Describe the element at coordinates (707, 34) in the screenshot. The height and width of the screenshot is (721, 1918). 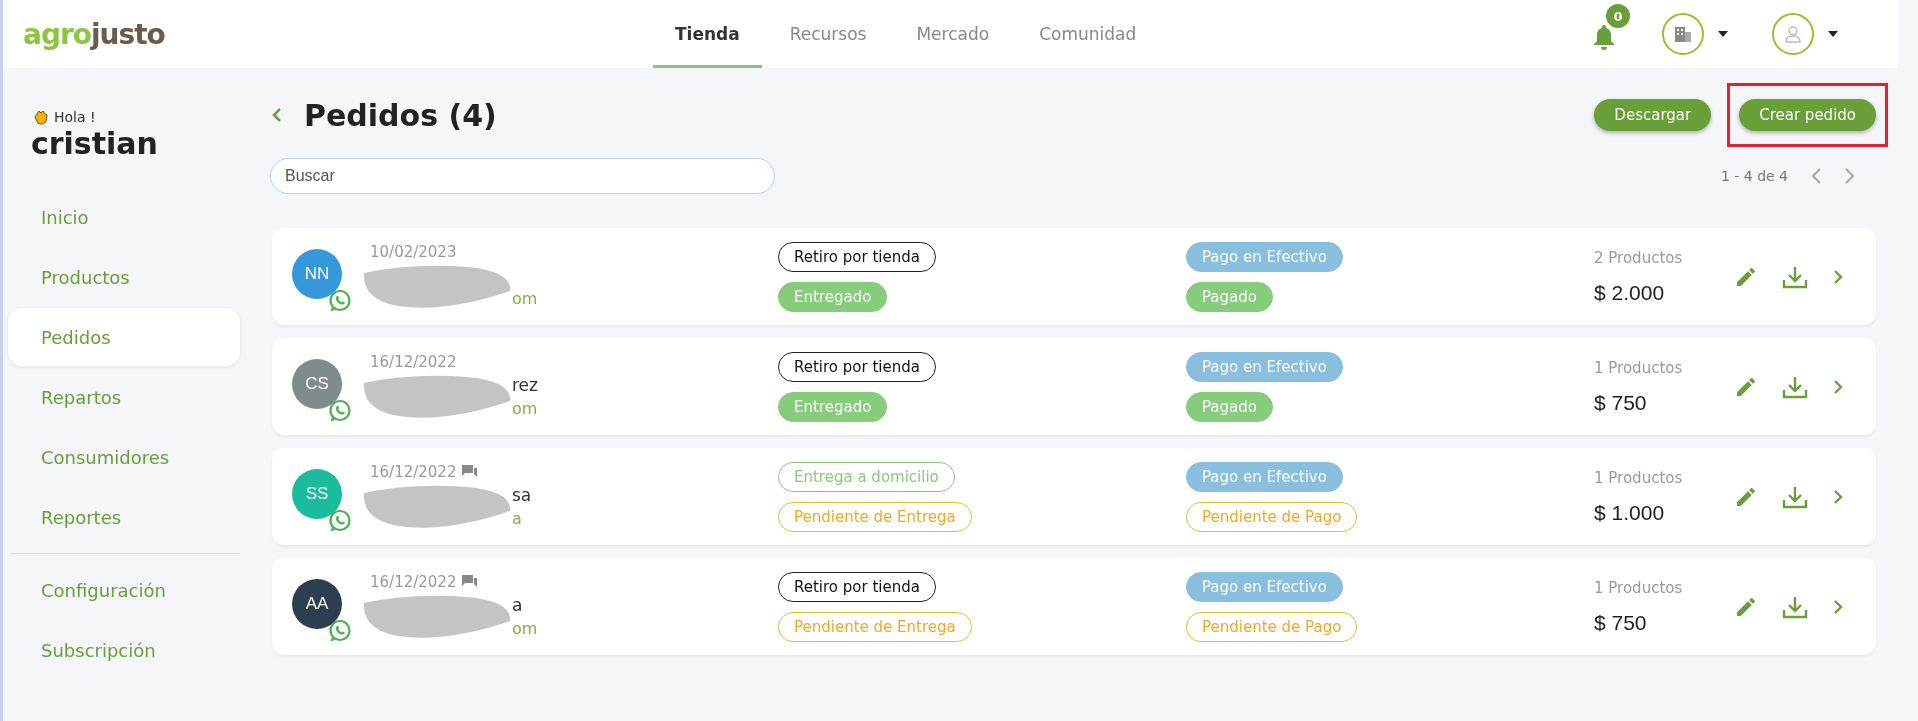
I see `nav-tab: Tienda` at that location.